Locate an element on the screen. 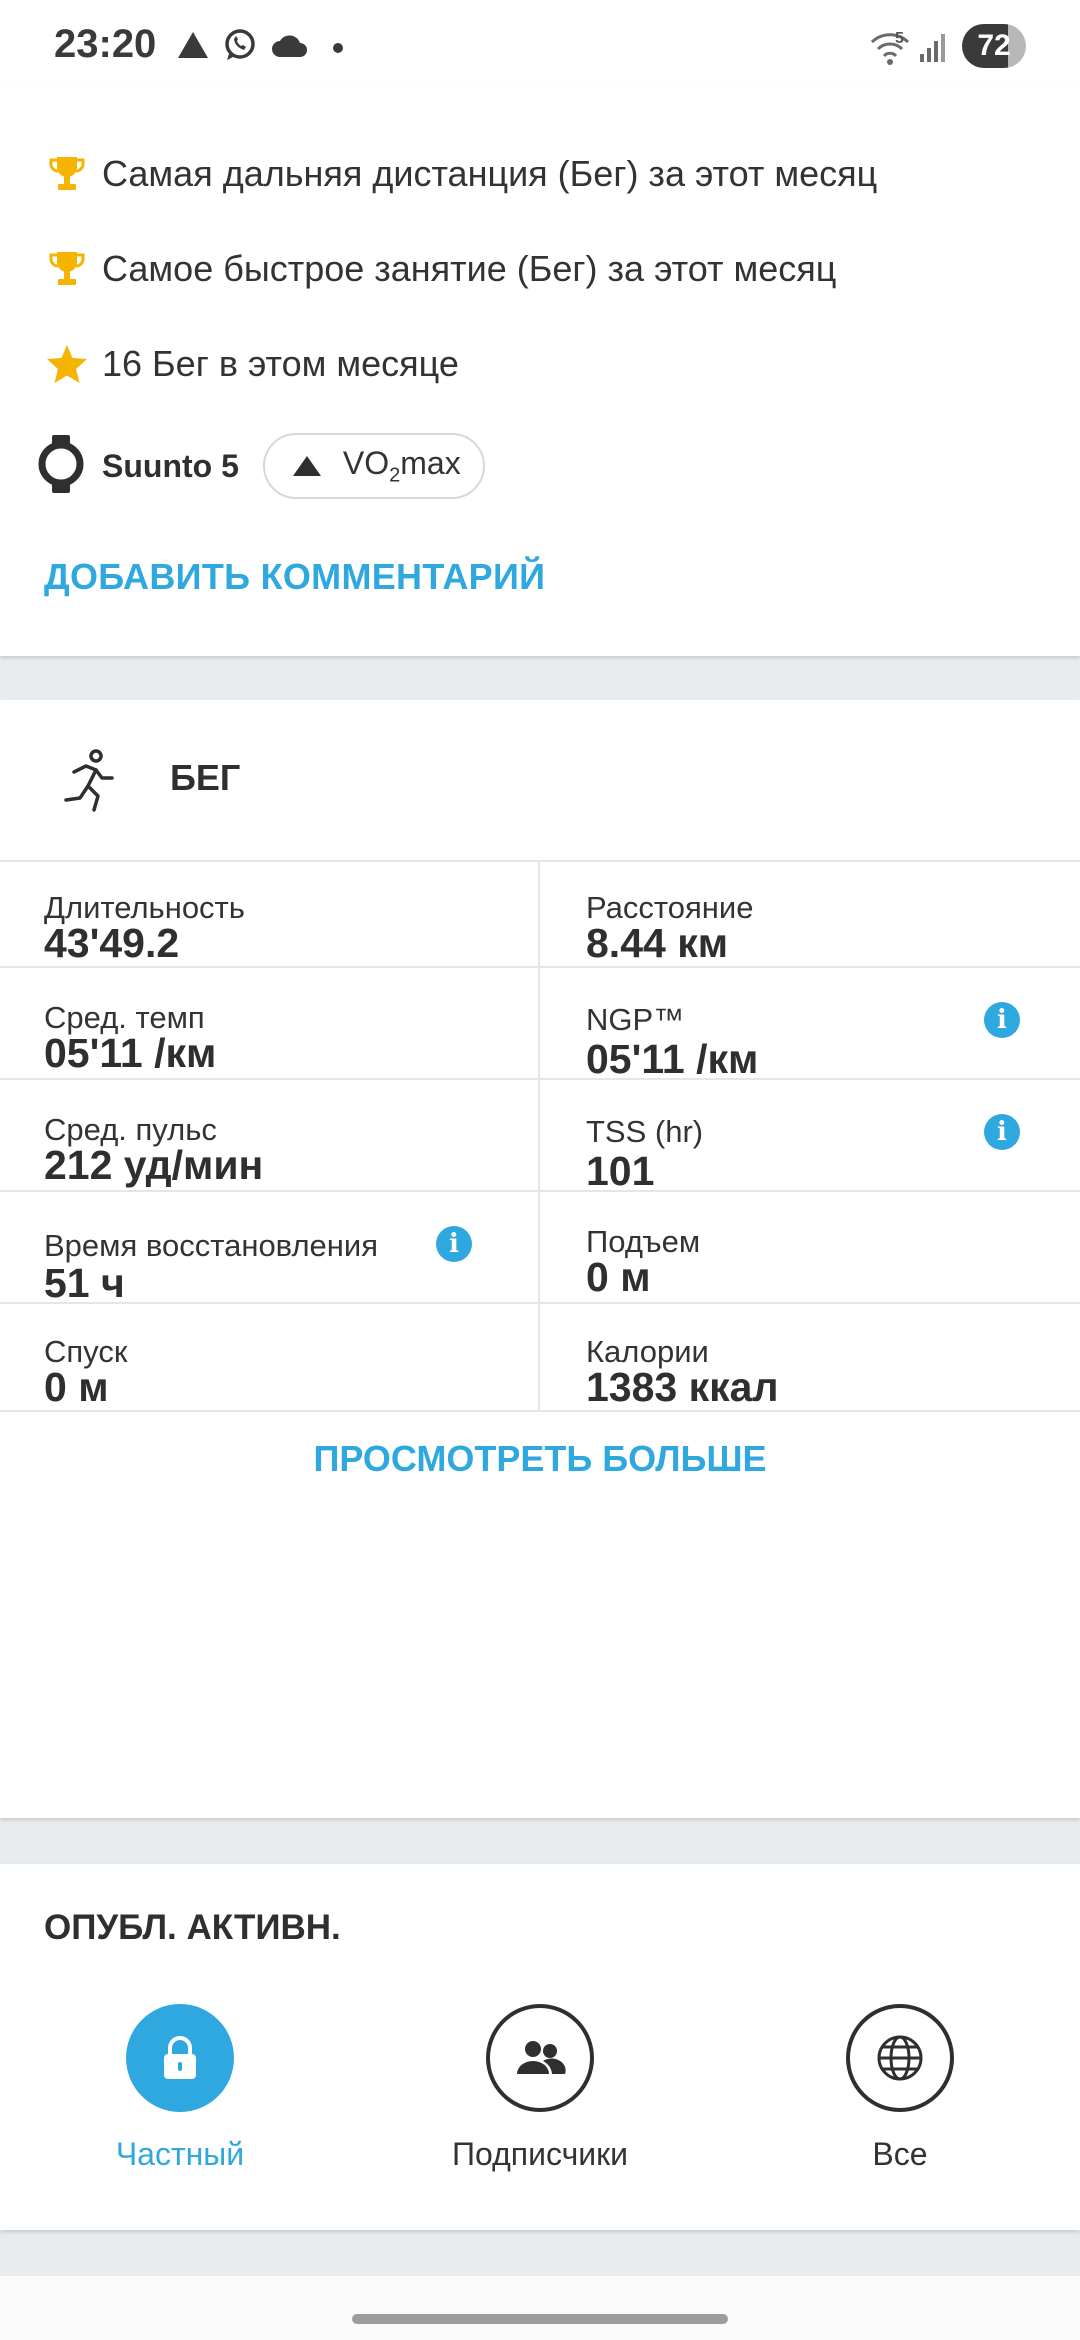 The width and height of the screenshot is (1080, 2340). stat-value: 43'49.2 is located at coordinates (112, 943).